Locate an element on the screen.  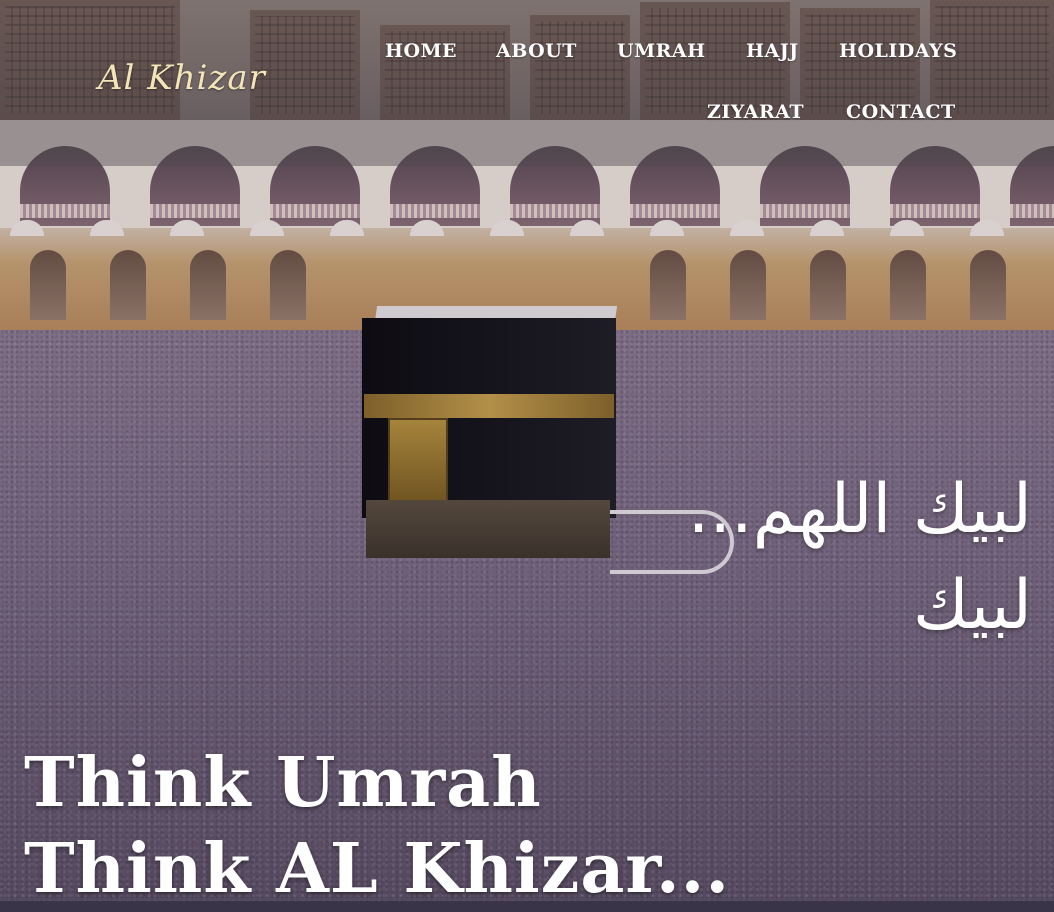
nav-link-umrah: UMRAH is located at coordinates (661, 51).